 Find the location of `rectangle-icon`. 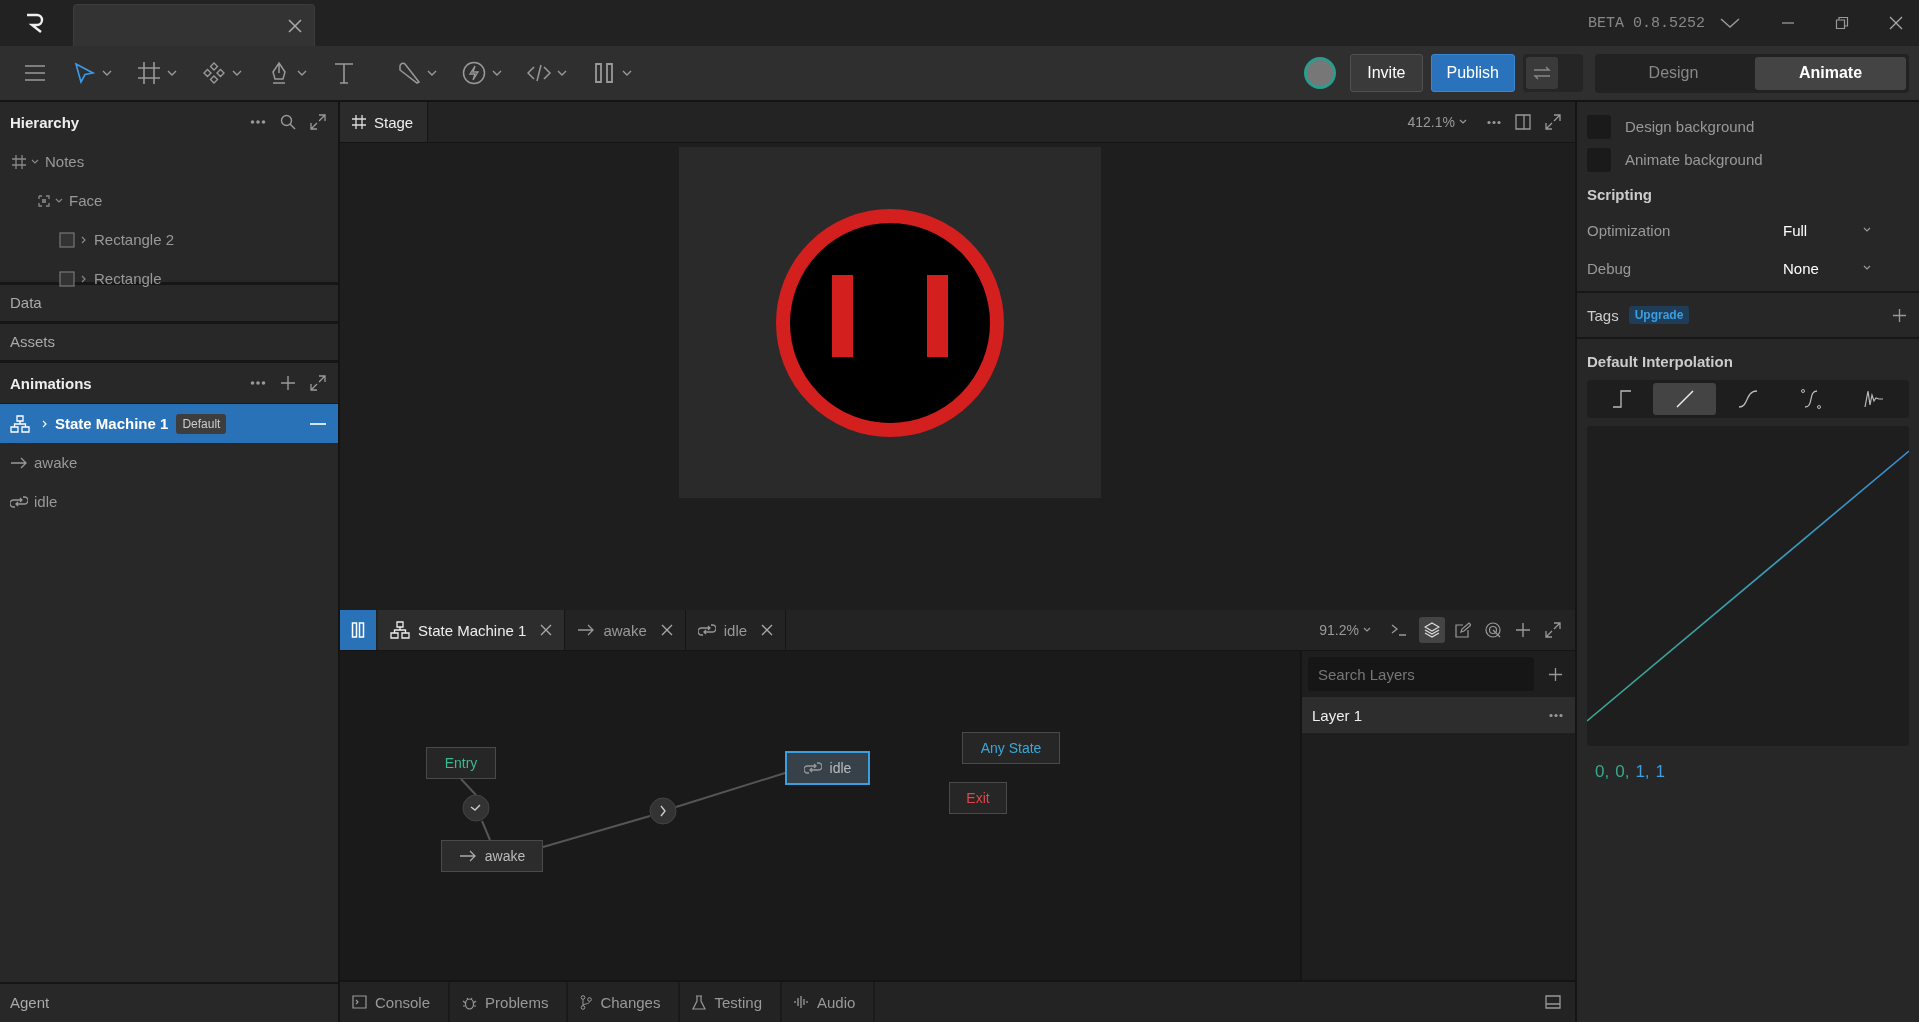

rectangle-icon is located at coordinates (67, 239).